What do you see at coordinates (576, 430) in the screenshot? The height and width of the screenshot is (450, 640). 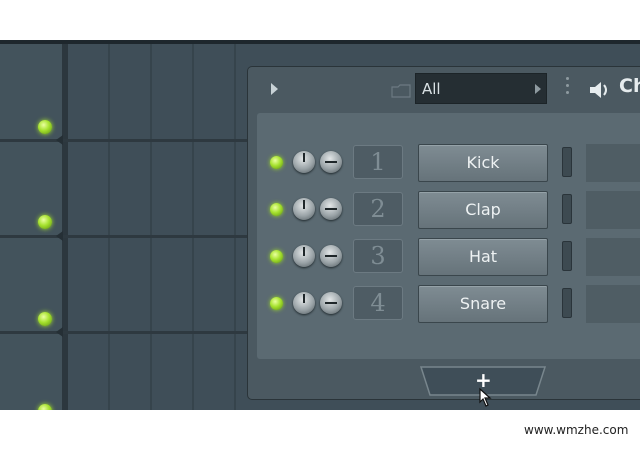 I see `watermark: www.wmzhe.com` at bounding box center [576, 430].